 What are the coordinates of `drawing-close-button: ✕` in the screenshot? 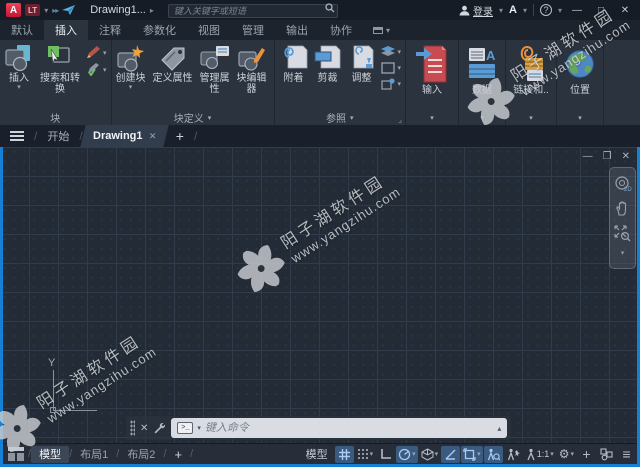 It's located at (626, 156).